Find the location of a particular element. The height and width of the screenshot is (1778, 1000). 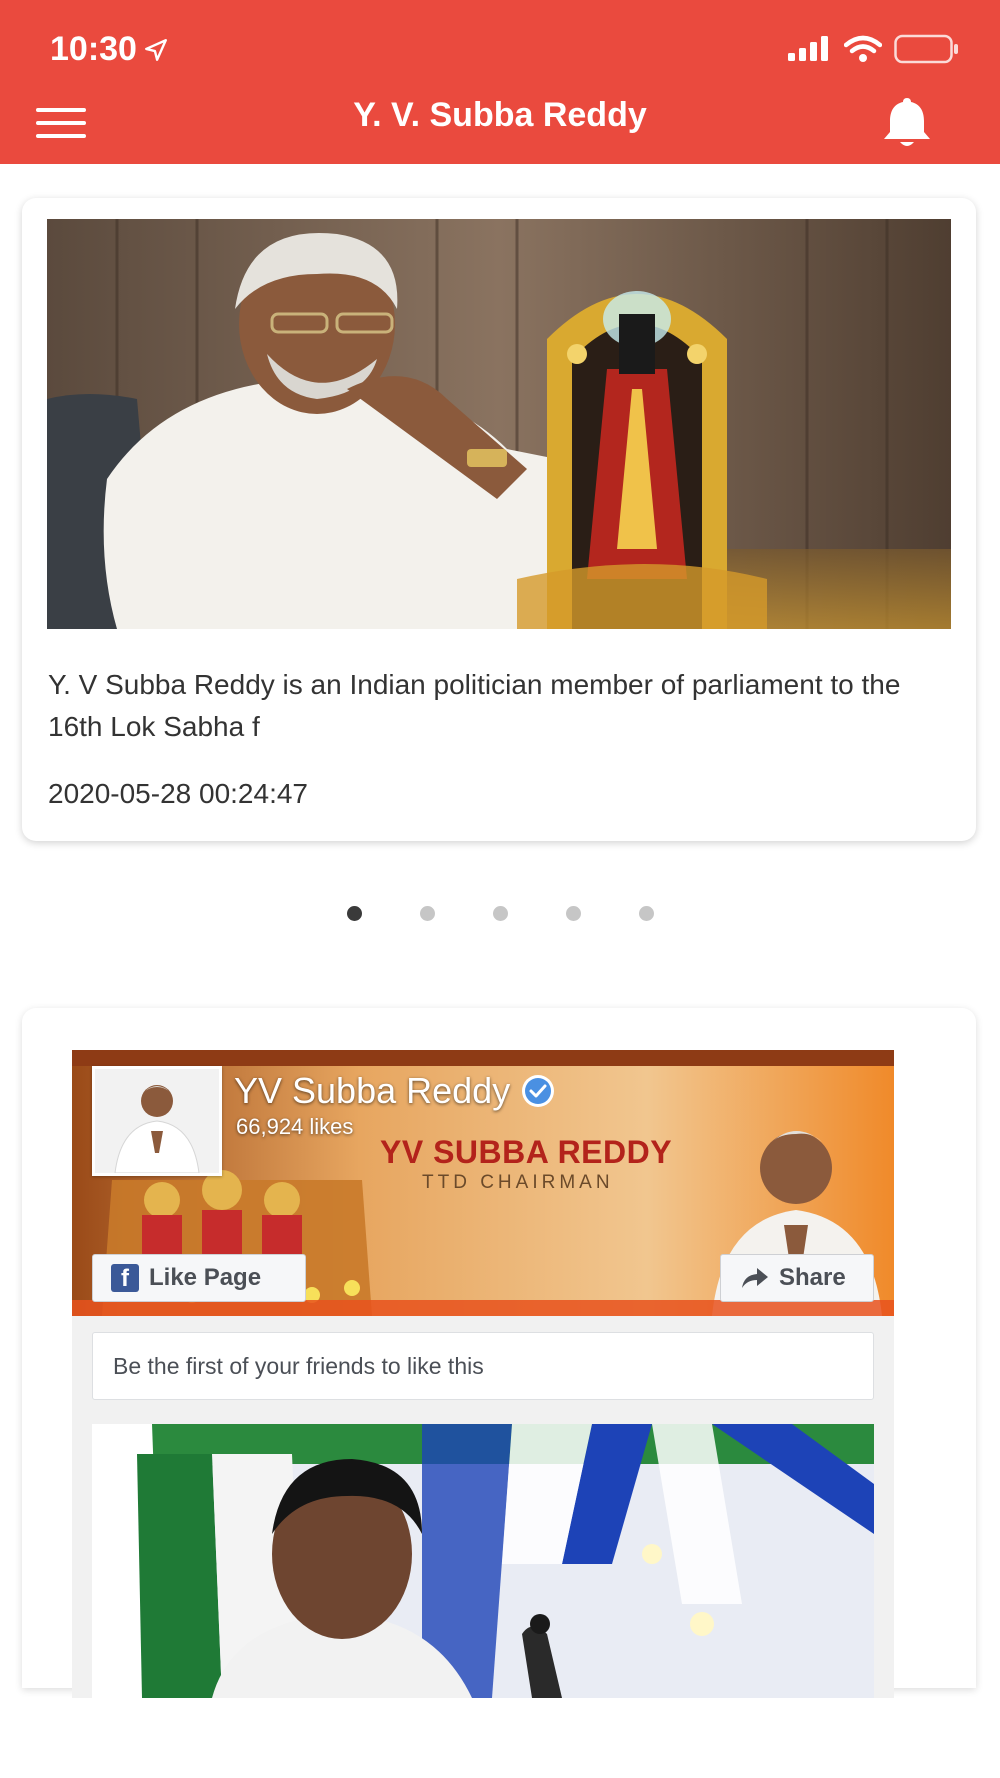

status-time: 10:30 is located at coordinates (109, 49).